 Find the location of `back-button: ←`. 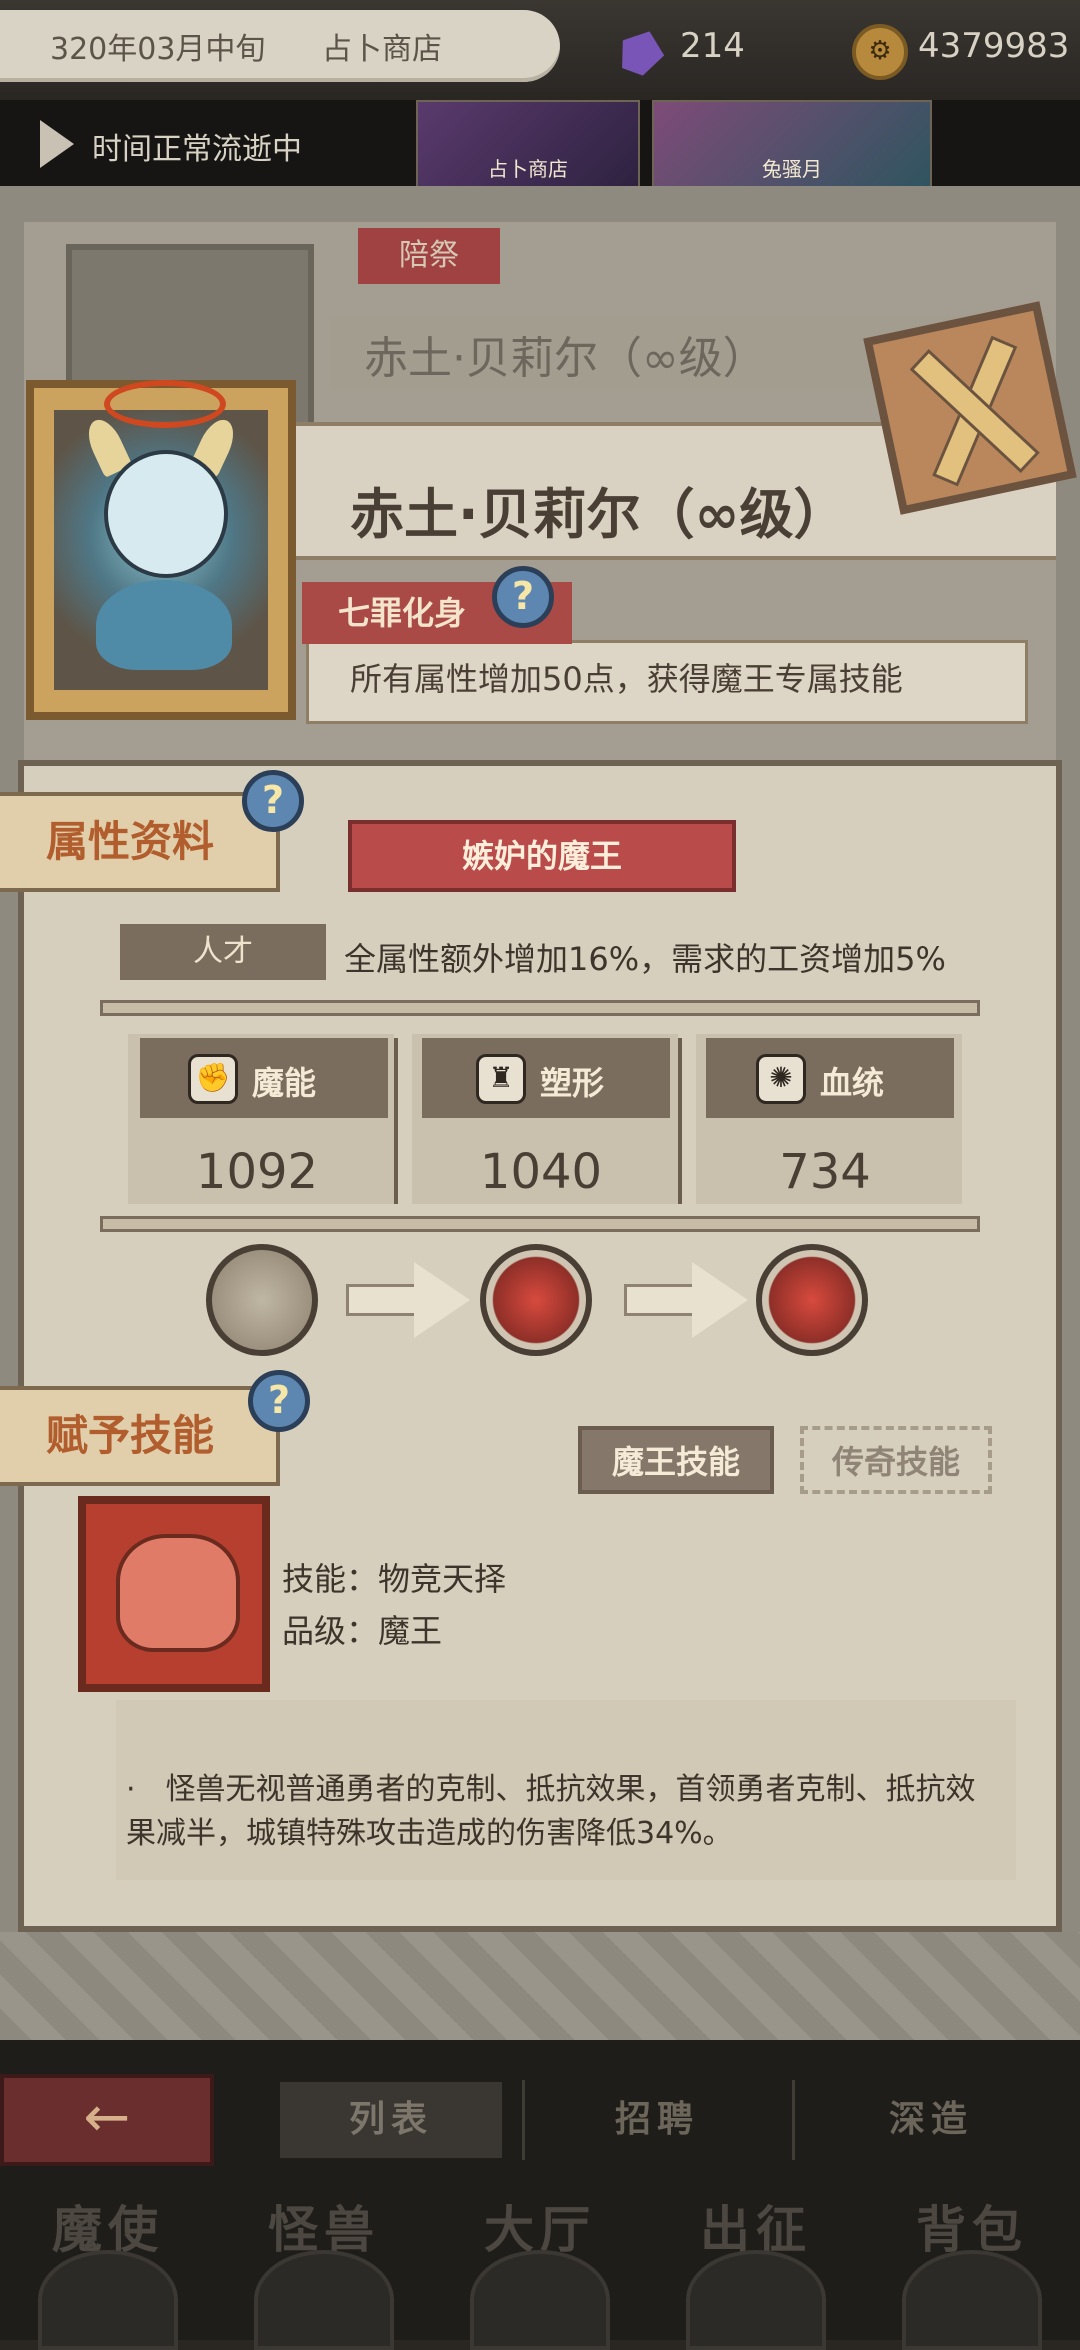

back-button: ← is located at coordinates (107, 2120).